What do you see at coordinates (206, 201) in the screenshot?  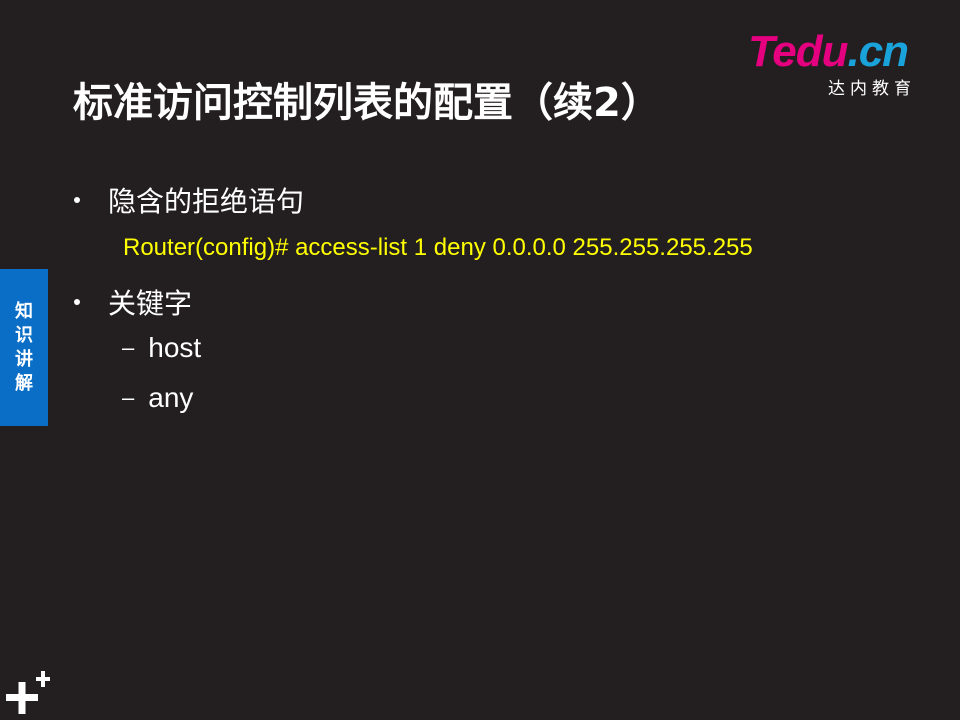 I see `bullet-text: 隐含的拒绝语句` at bounding box center [206, 201].